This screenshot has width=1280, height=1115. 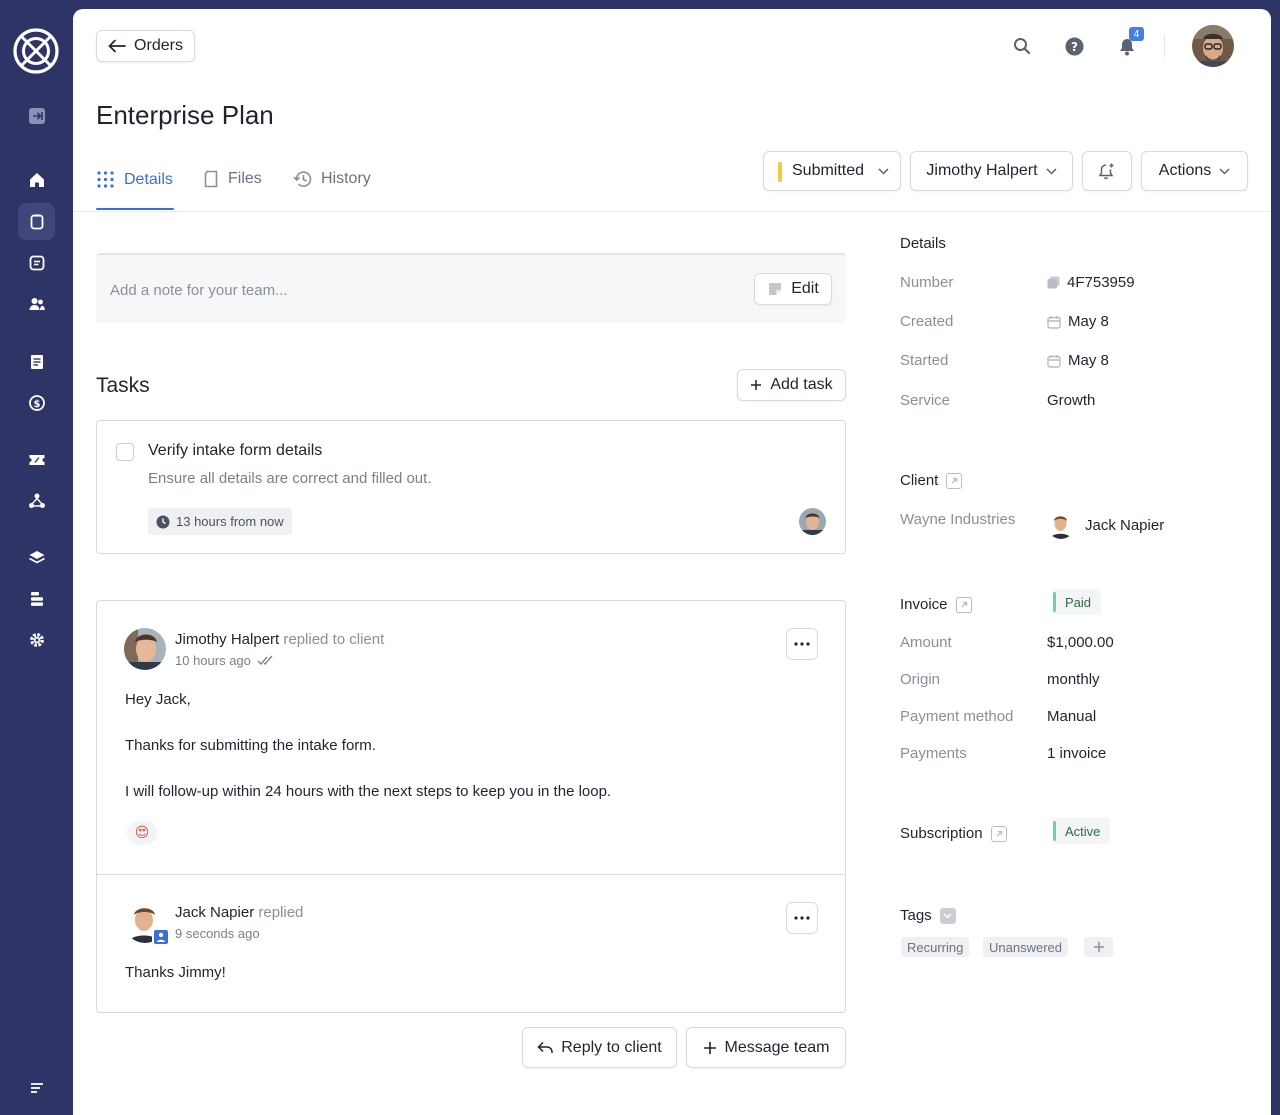 I want to click on number-value: 4F753959, so click(x=1091, y=282).